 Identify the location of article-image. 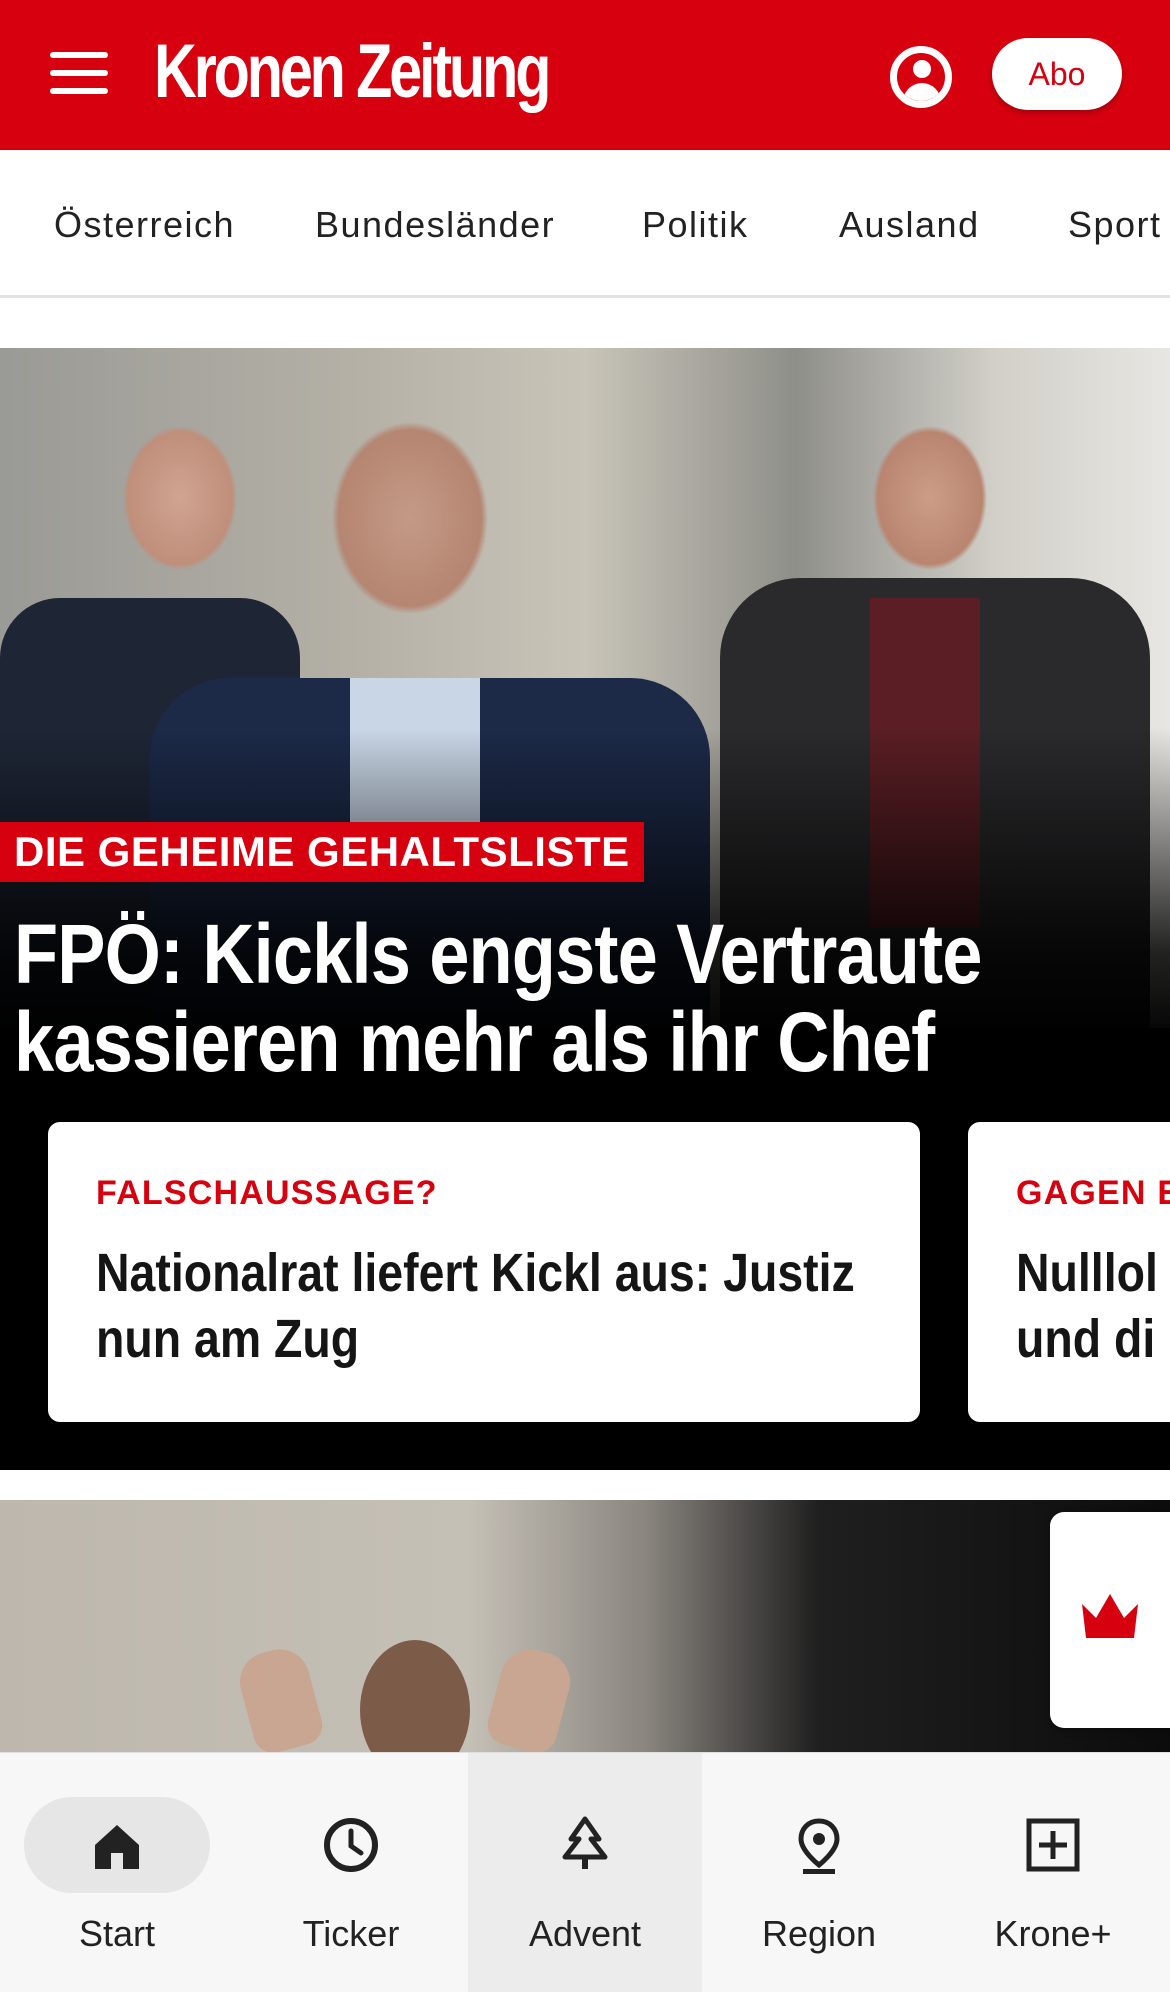
(585, 1626).